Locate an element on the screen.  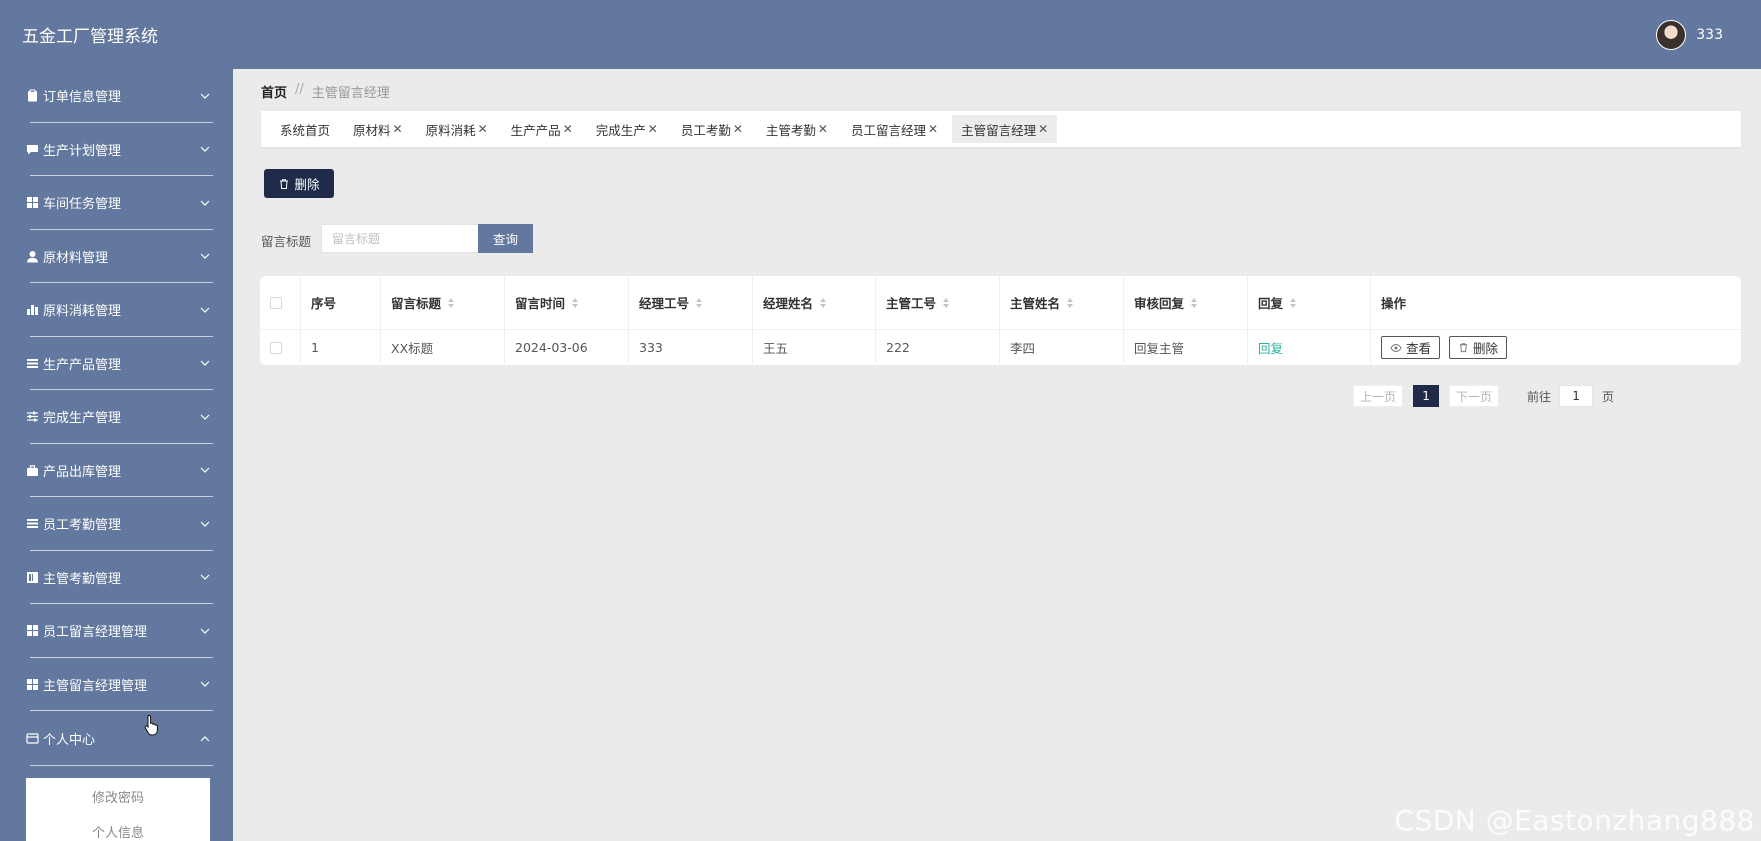
row-checkbox is located at coordinates (276, 347).